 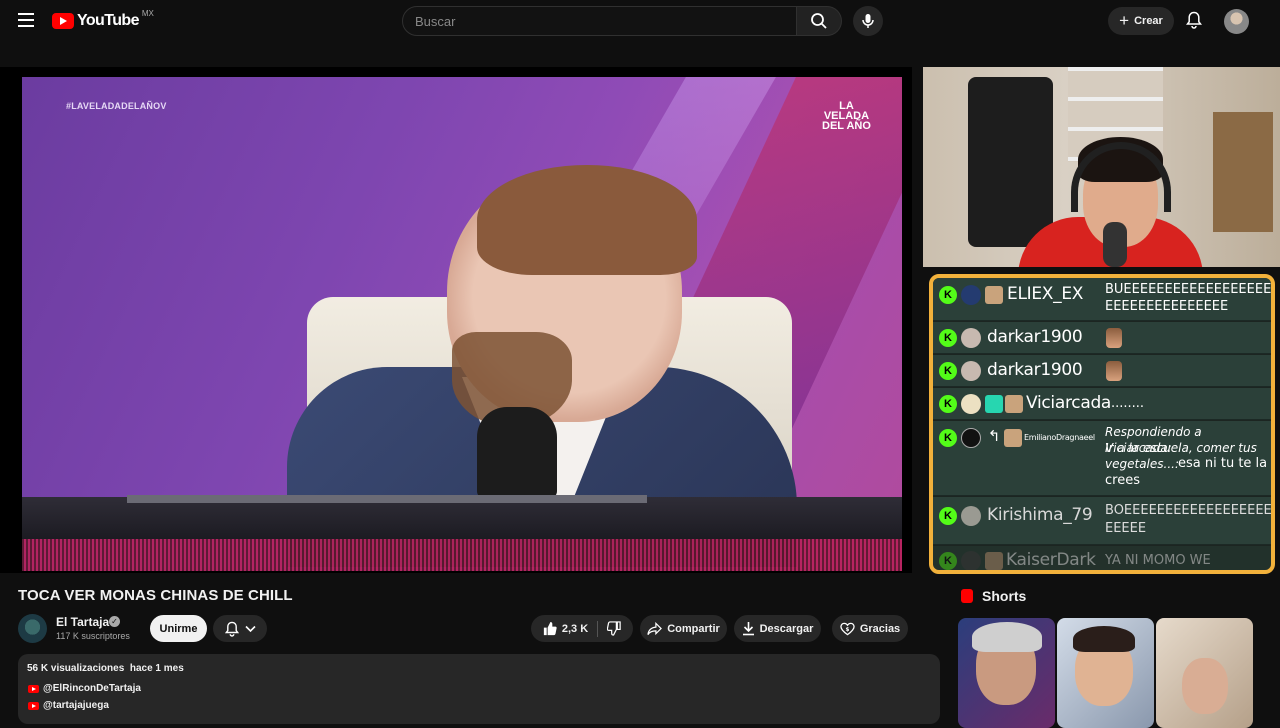 I want to click on download-icon, so click(x=748, y=629).